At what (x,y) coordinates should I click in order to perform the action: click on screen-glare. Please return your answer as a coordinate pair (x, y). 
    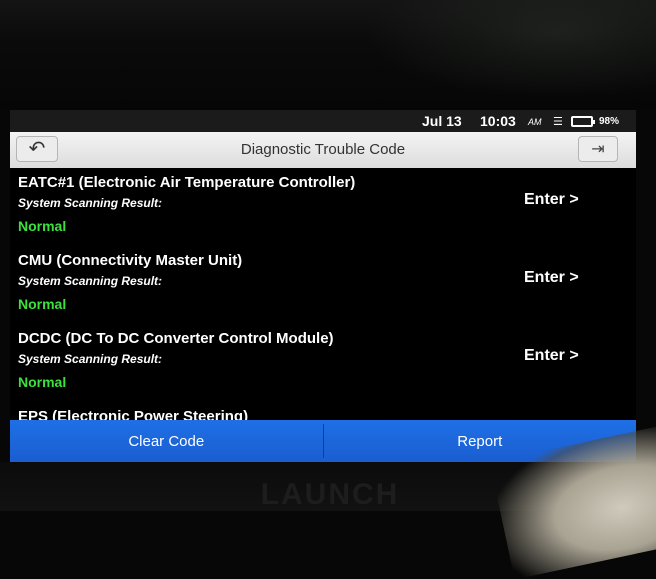
    Looking at the image, I should click on (493, 55).